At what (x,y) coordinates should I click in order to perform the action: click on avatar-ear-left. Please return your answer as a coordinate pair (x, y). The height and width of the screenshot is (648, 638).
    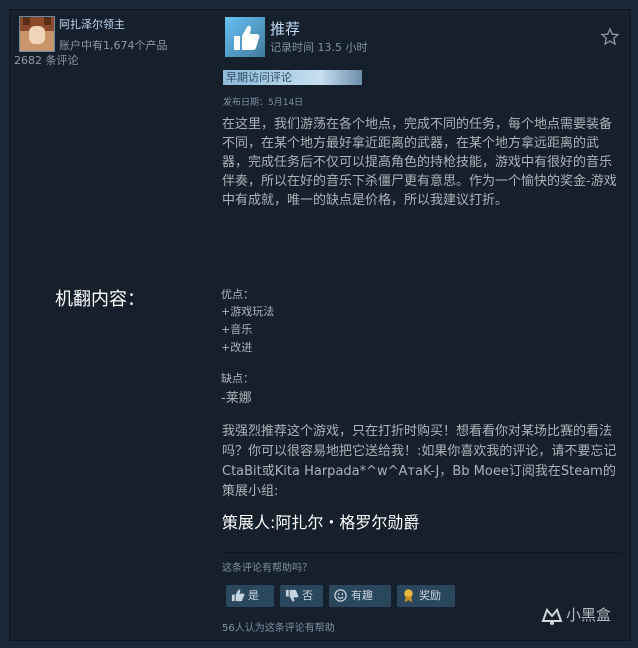
    Looking at the image, I should click on (26, 21).